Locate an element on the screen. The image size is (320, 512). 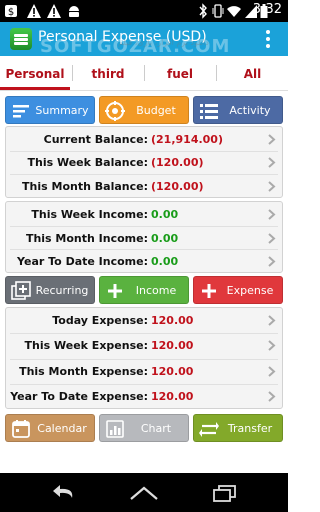
target-icon is located at coordinates (115, 111).